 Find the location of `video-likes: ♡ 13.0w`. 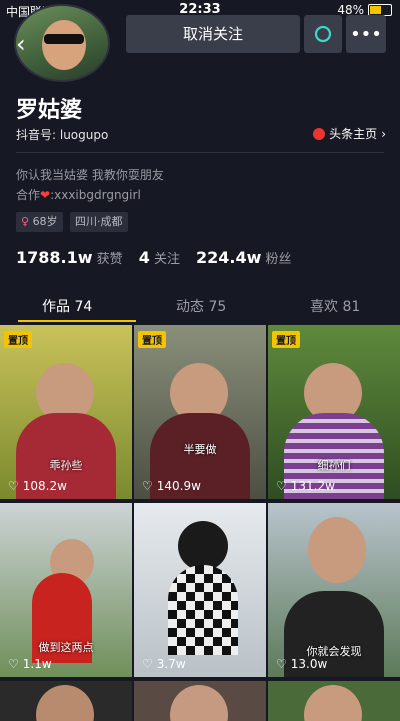

video-likes: ♡ 13.0w is located at coordinates (301, 664).